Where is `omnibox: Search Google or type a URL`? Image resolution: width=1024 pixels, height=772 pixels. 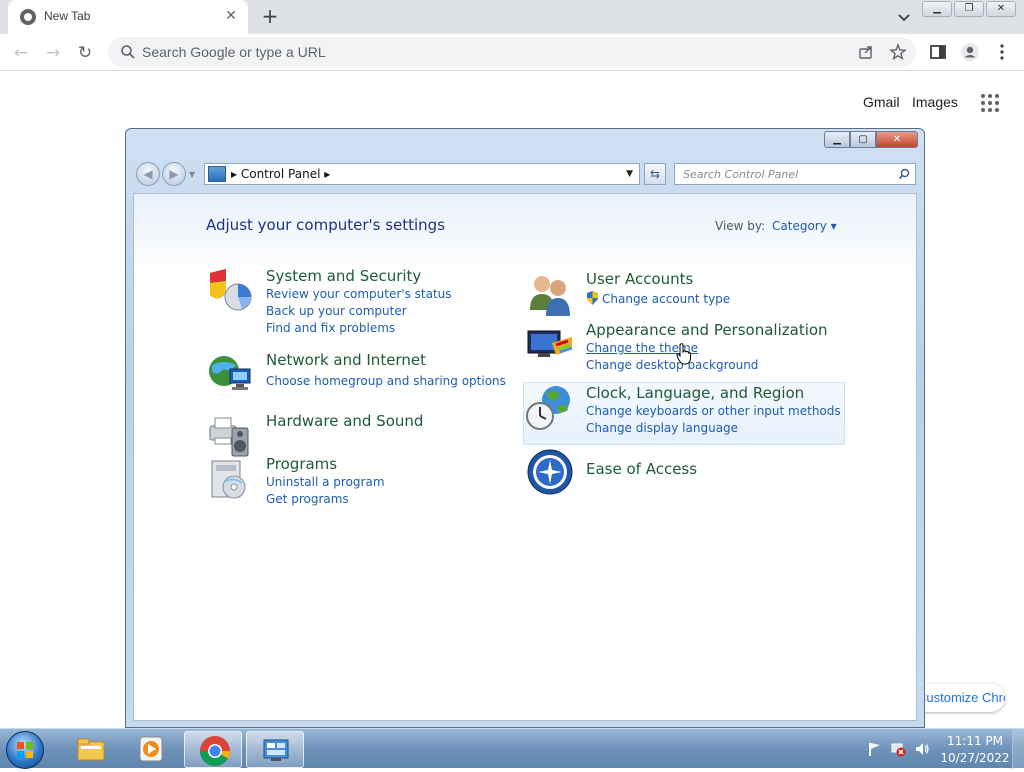 omnibox: Search Google or type a URL is located at coordinates (512, 52).